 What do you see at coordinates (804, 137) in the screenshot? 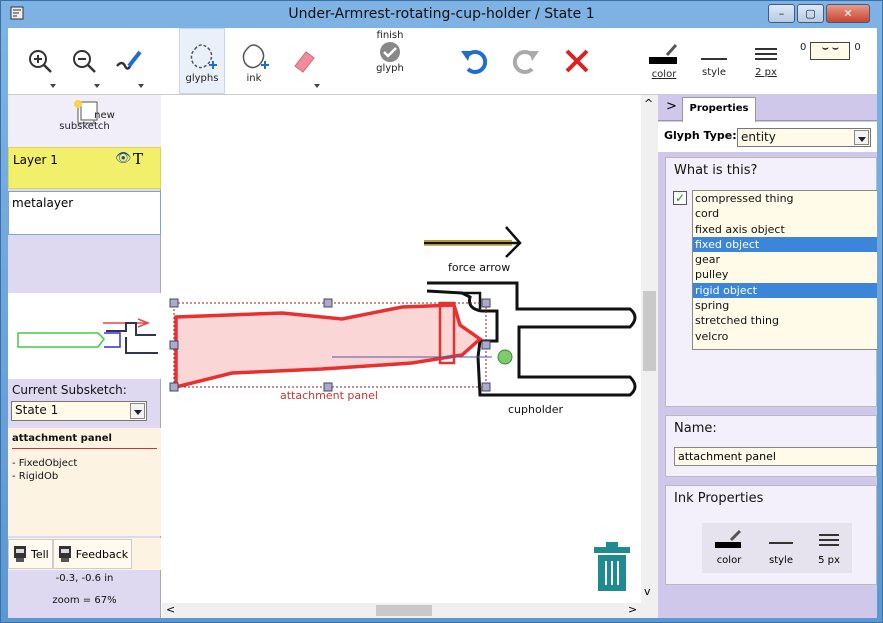
I see `glyph-type-select: entity` at bounding box center [804, 137].